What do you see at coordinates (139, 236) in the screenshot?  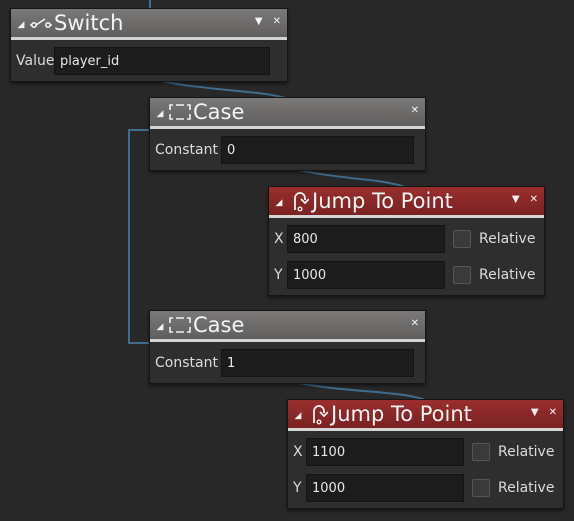 I see `wire-case-branch` at bounding box center [139, 236].